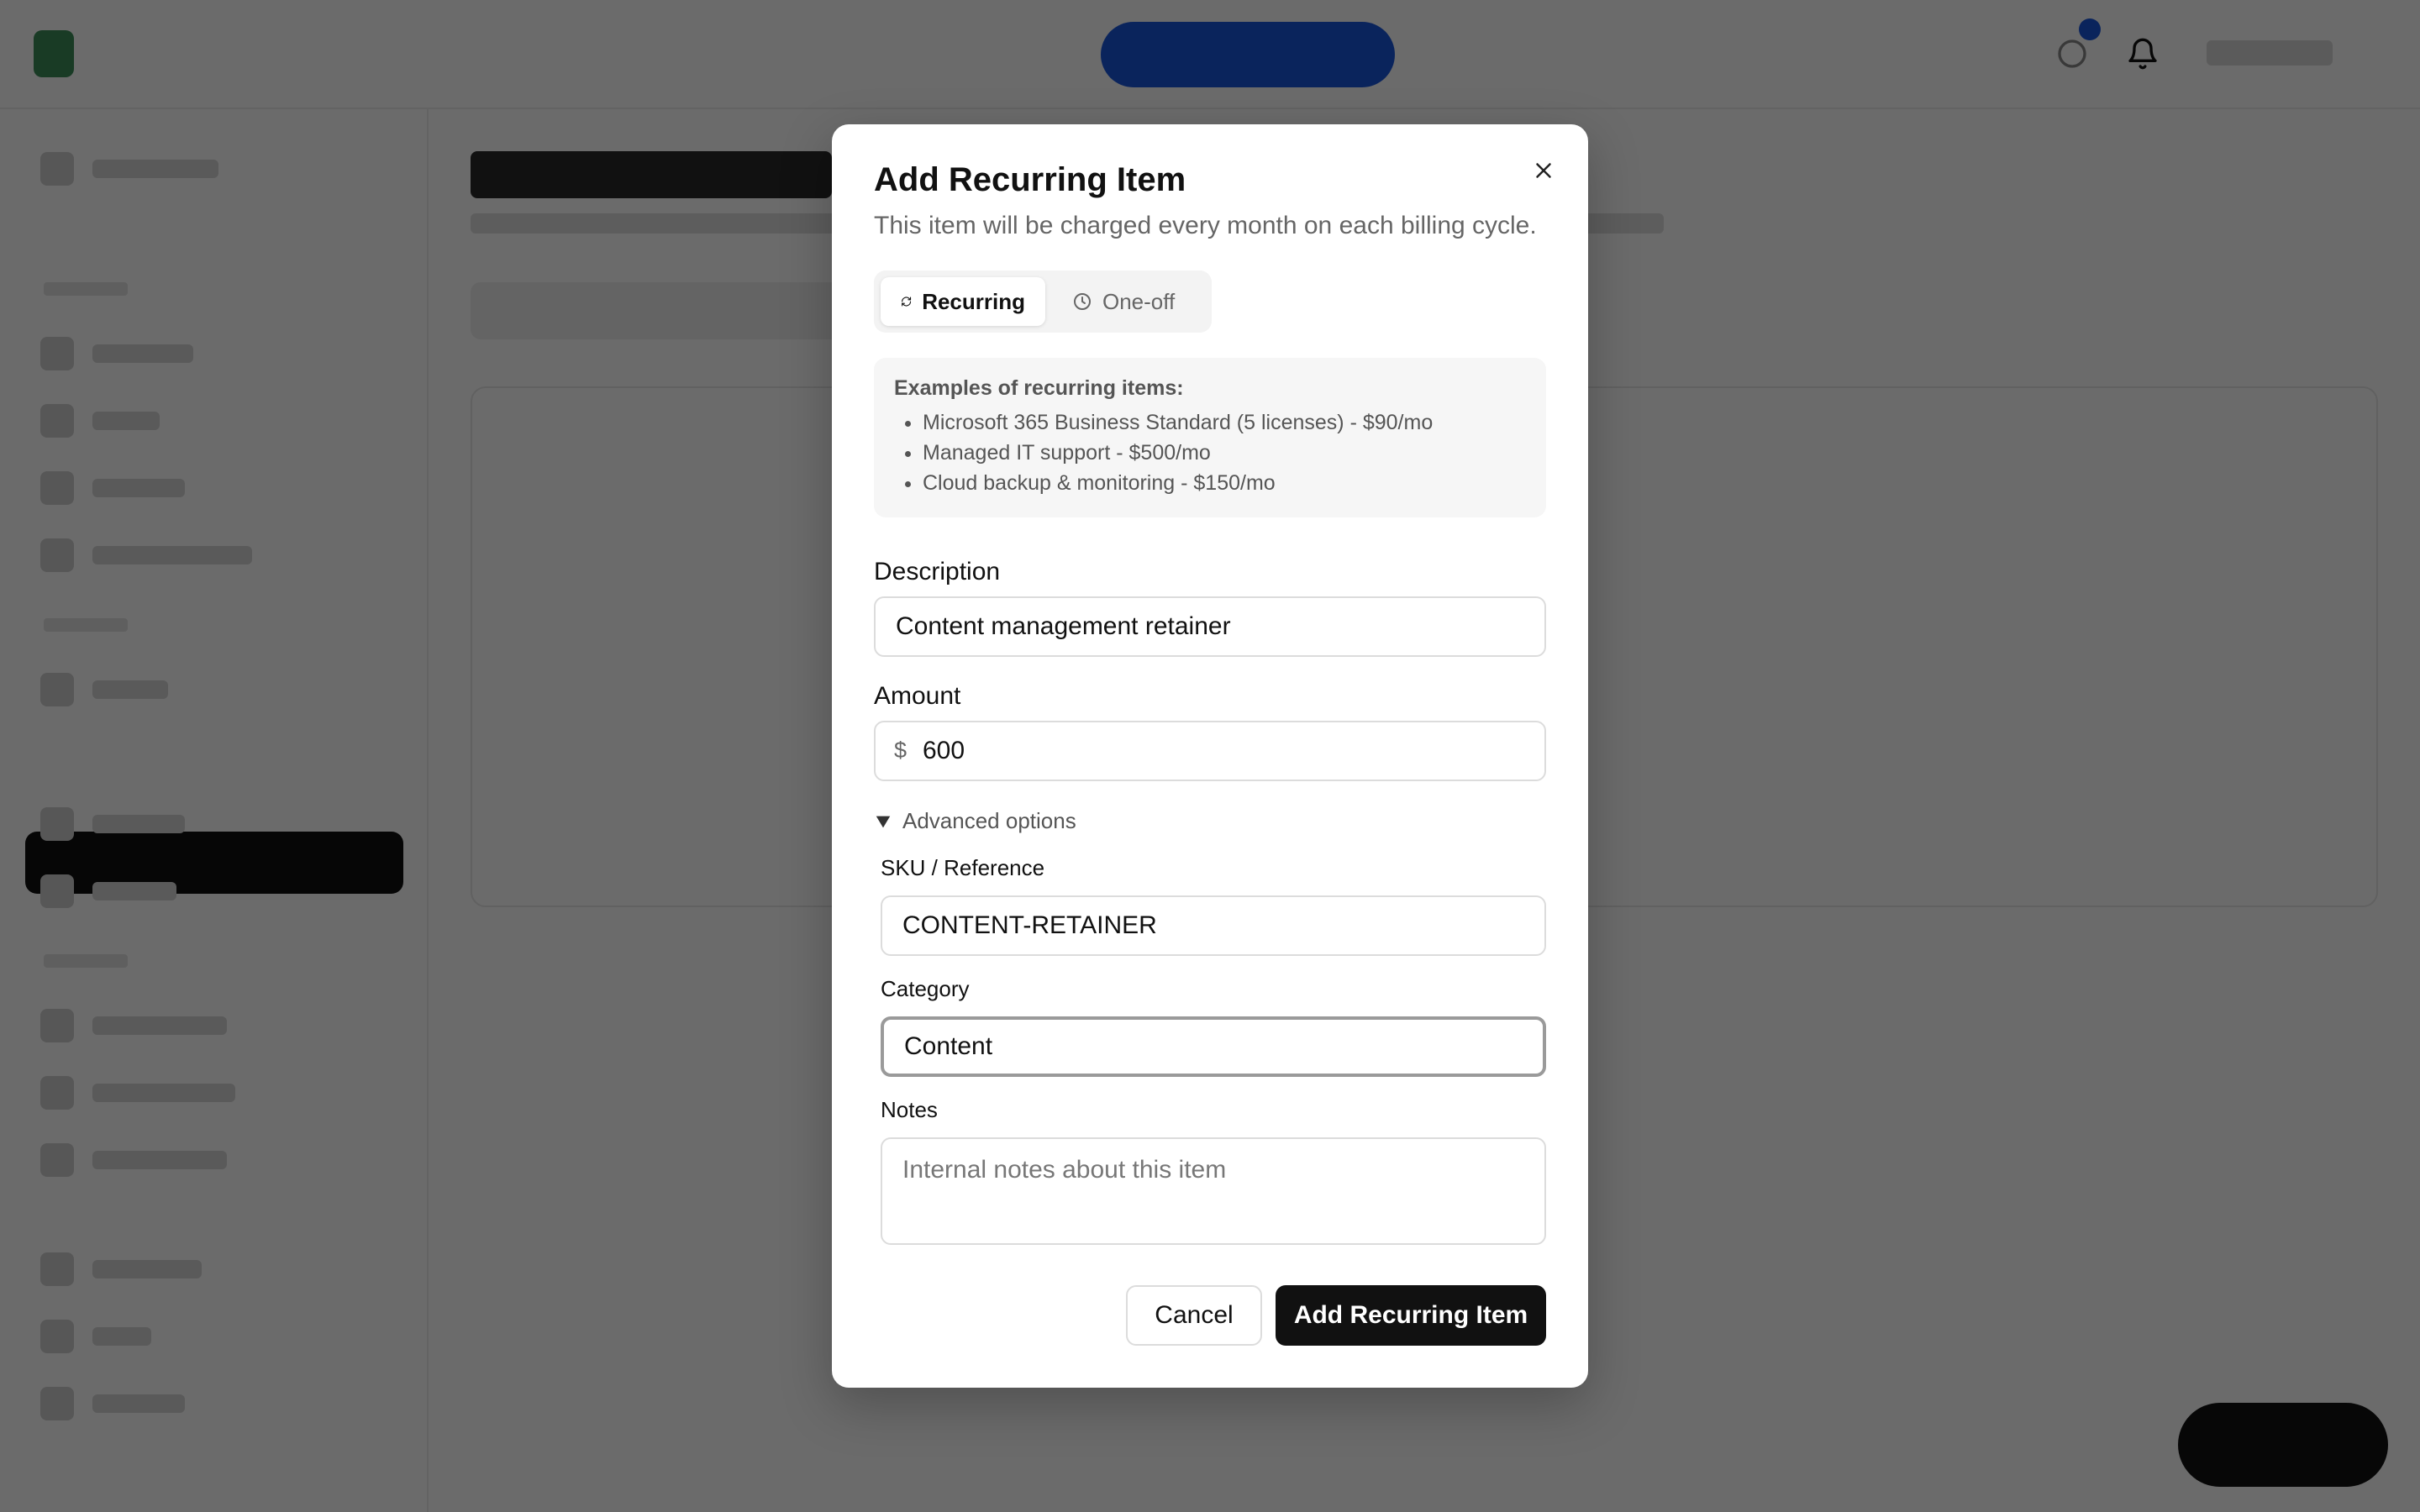  What do you see at coordinates (1039, 388) in the screenshot?
I see `examples-title: Examples of recurring items:` at bounding box center [1039, 388].